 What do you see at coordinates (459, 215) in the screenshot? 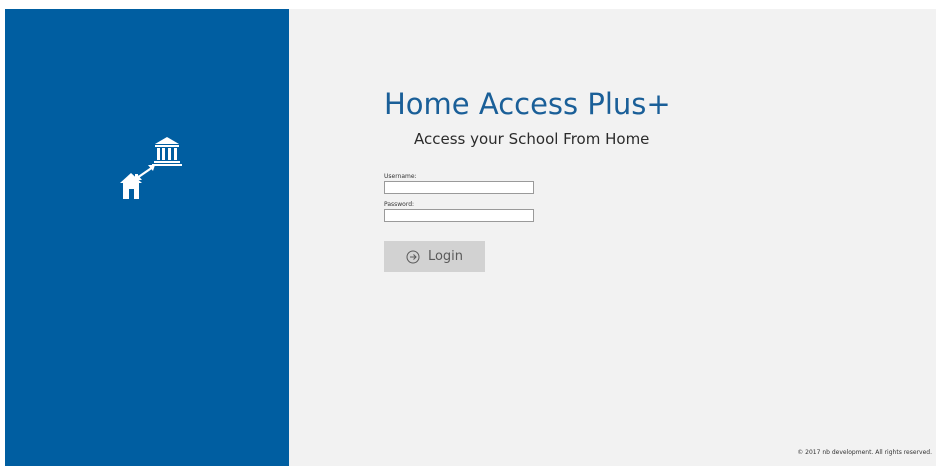
I see `password-field` at bounding box center [459, 215].